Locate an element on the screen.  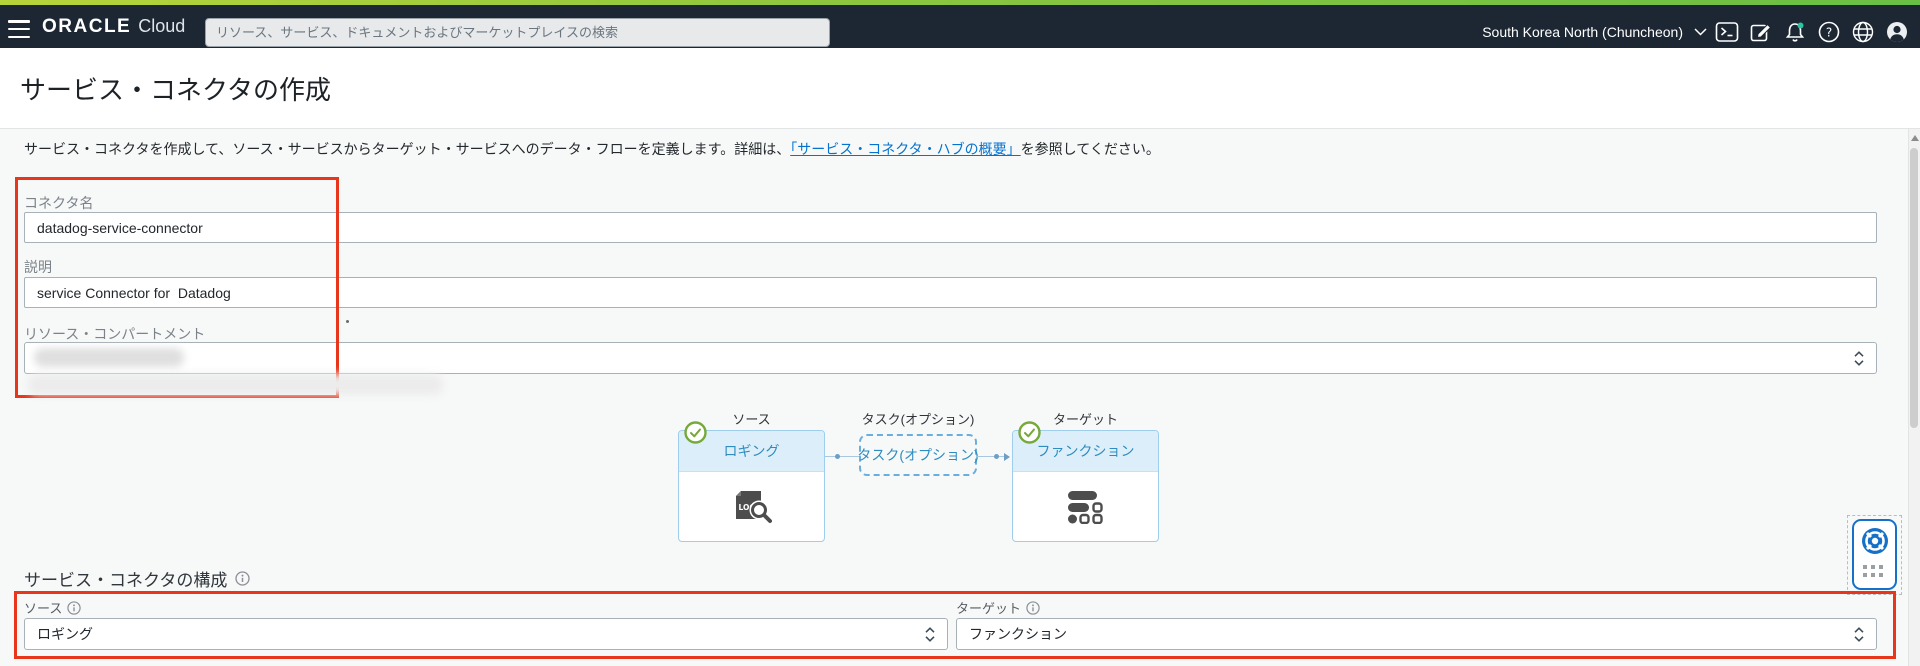
chevron-down-icon is located at coordinates (1700, 31).